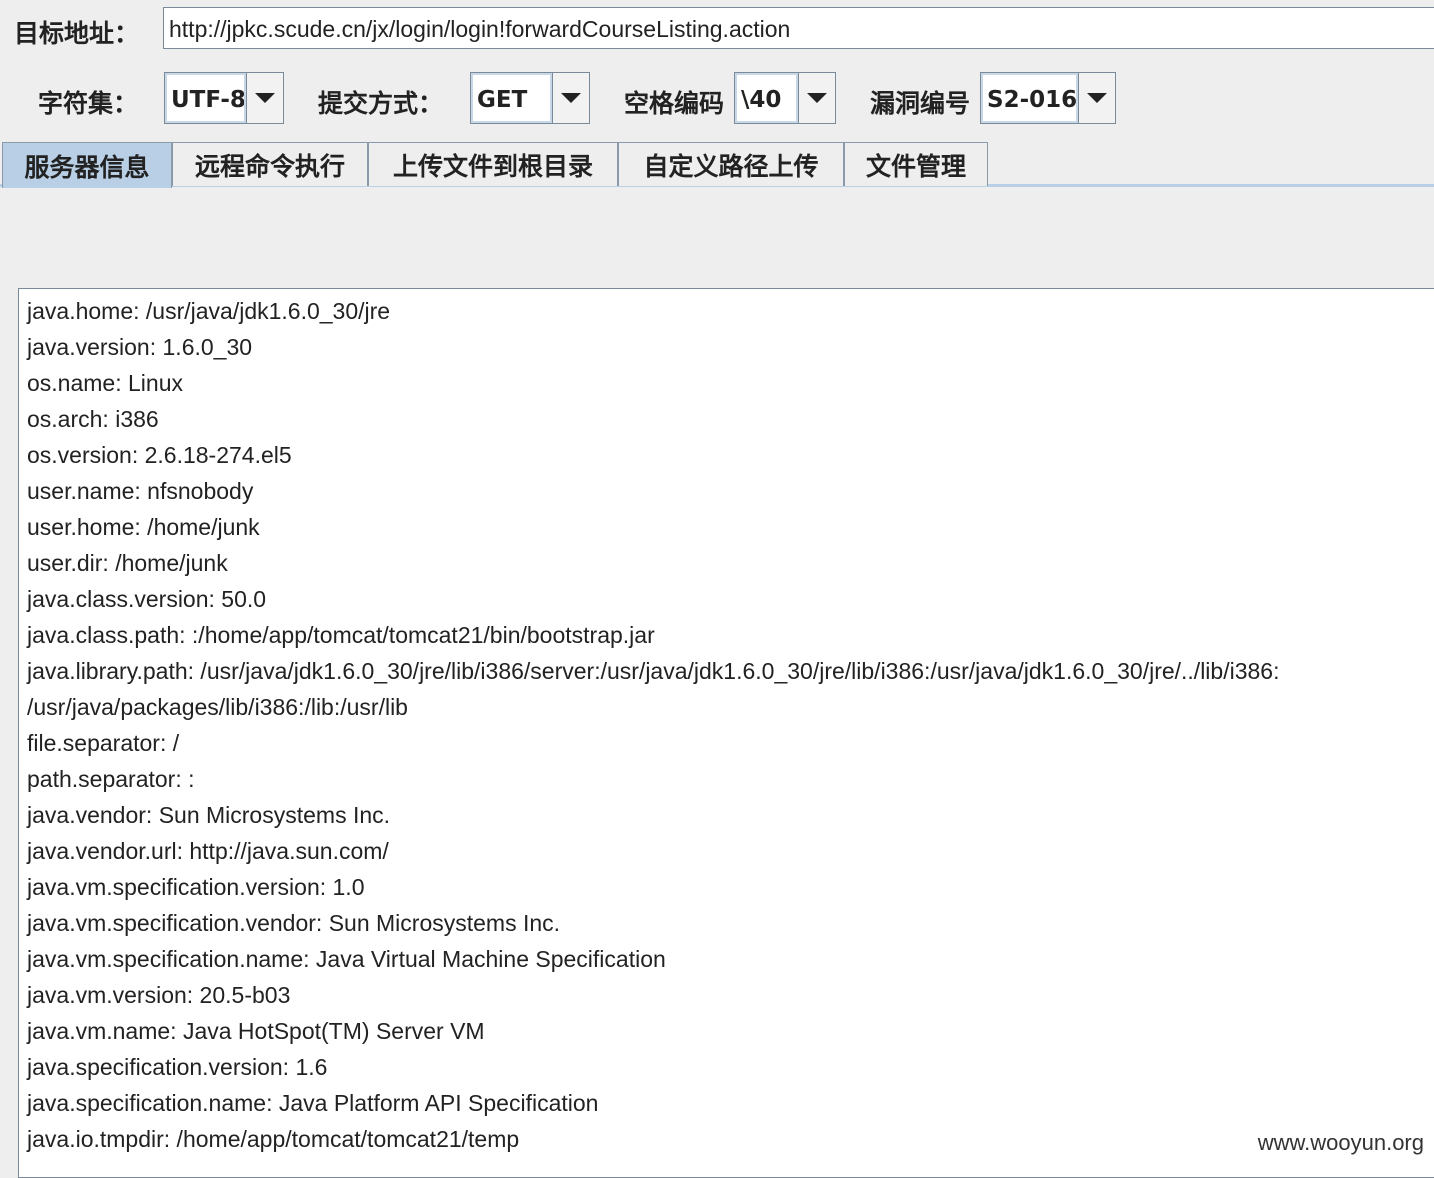 This screenshot has width=1434, height=1178. What do you see at coordinates (127, 563) in the screenshot?
I see `output-line: user.dir: /home/junk` at bounding box center [127, 563].